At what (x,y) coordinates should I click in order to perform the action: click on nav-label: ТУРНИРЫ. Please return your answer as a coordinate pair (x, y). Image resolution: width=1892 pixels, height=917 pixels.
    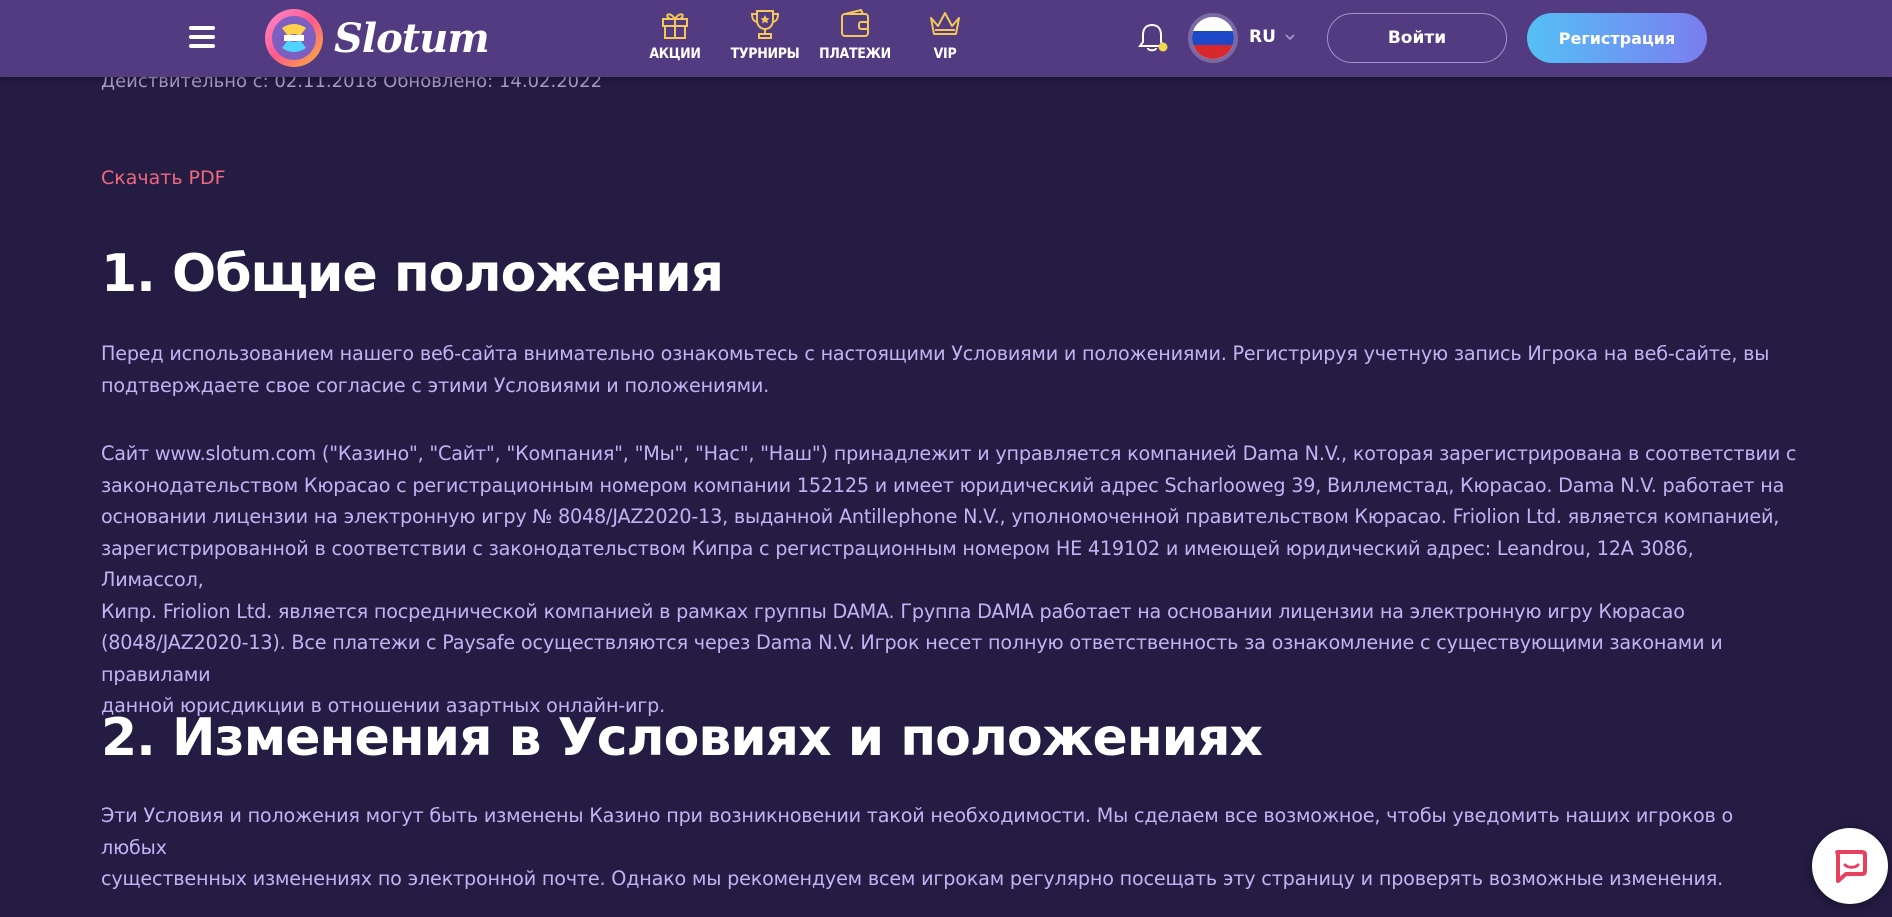
    Looking at the image, I should click on (765, 54).